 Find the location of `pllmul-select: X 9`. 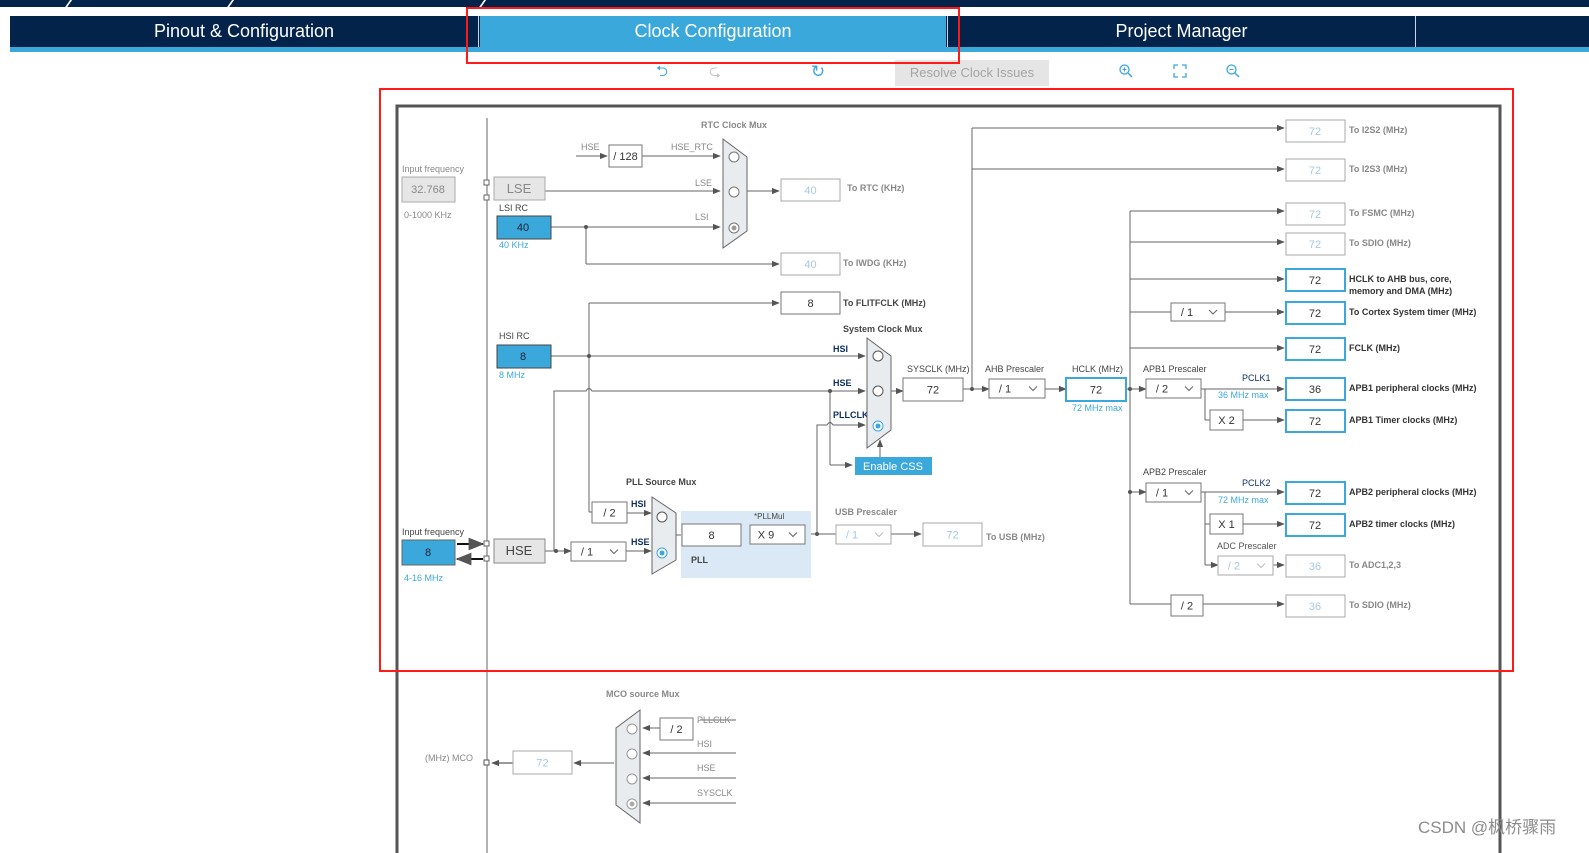

pllmul-select: X 9 is located at coordinates (777, 534).